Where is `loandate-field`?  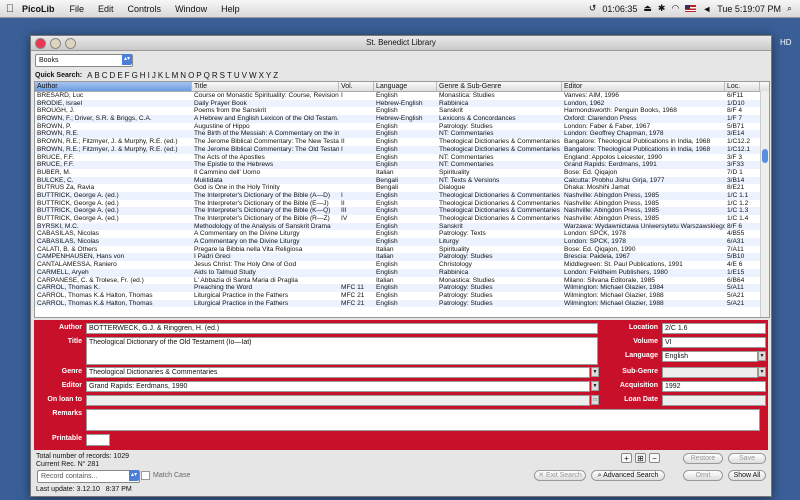
loandate-field is located at coordinates (714, 400).